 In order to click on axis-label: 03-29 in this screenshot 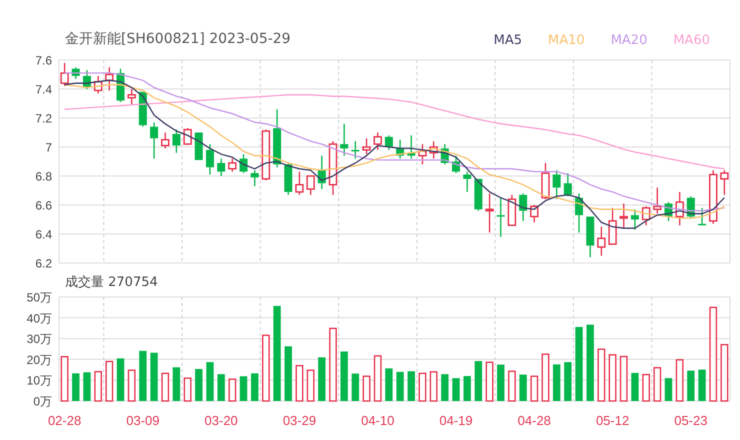, I will do `click(299, 420)`.